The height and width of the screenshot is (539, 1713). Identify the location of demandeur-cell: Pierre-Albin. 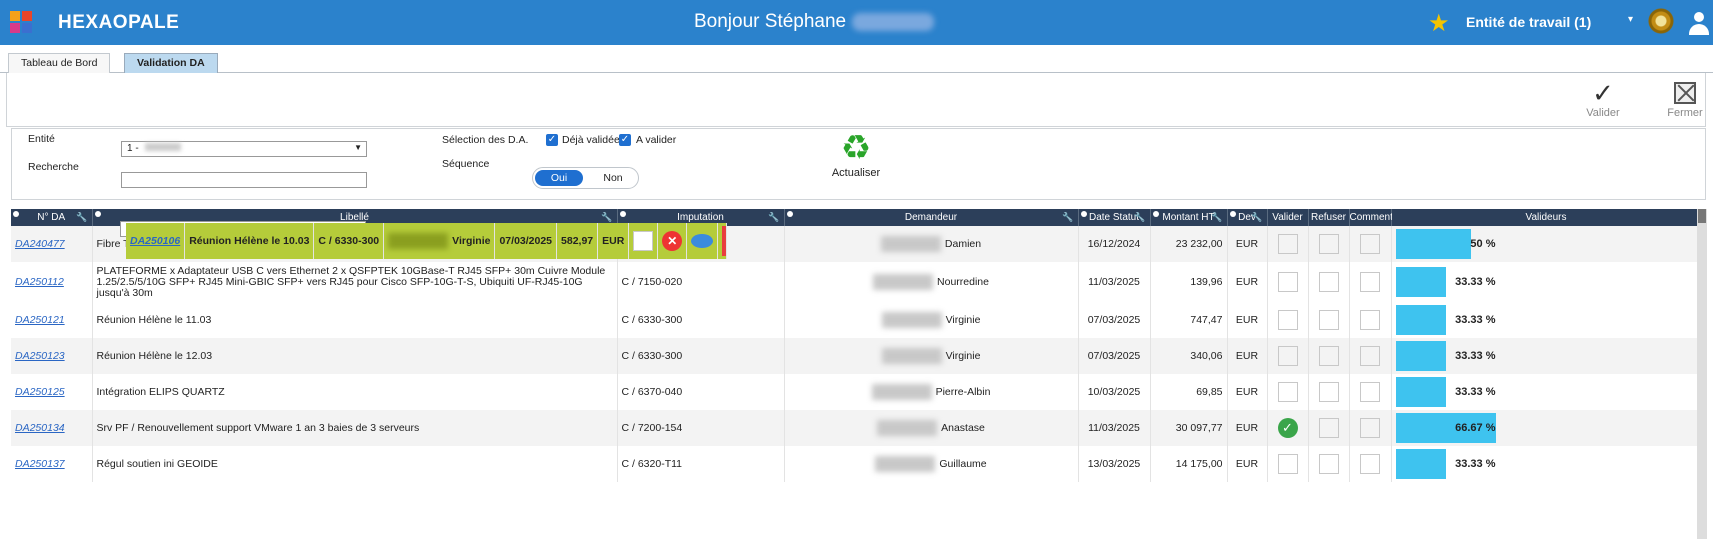
(931, 392).